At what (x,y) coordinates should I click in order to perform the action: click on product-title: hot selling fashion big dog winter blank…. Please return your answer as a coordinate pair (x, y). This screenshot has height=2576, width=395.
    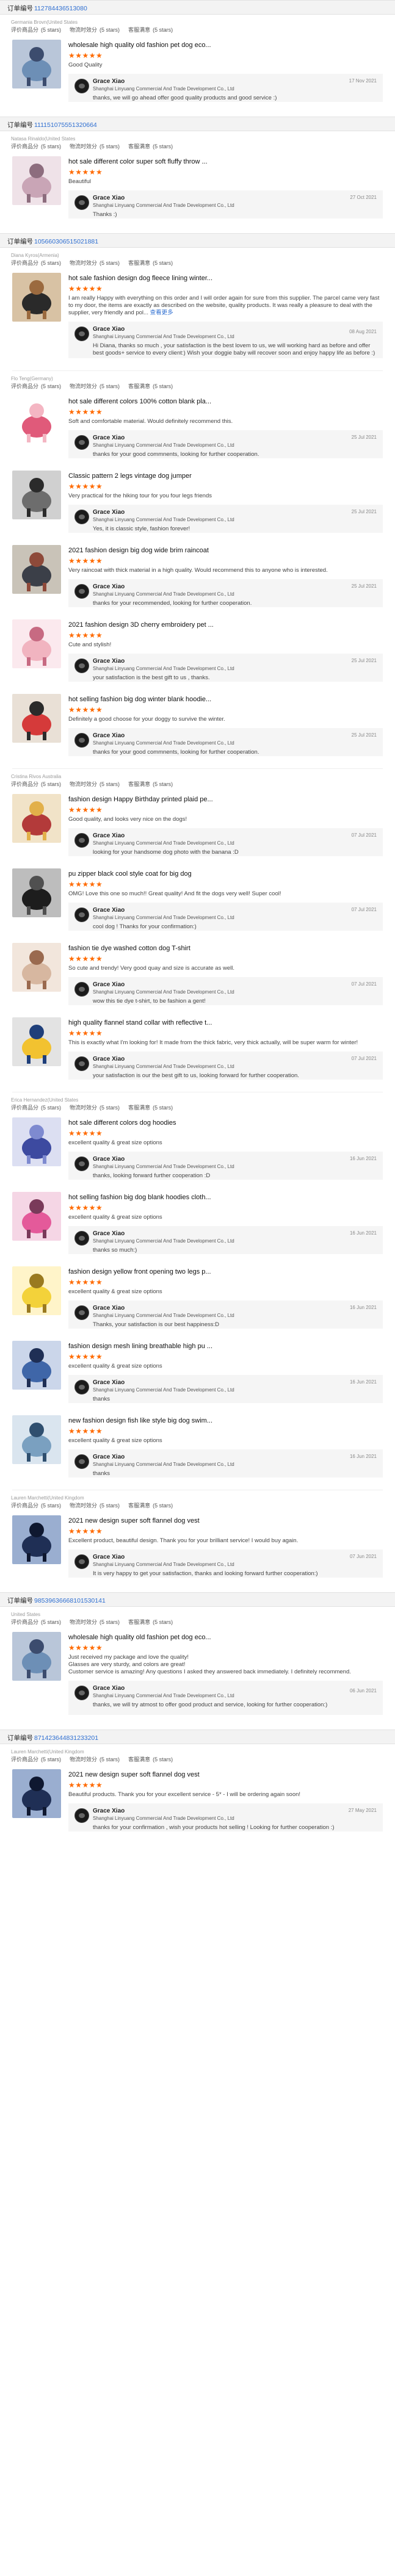
    Looking at the image, I should click on (226, 699).